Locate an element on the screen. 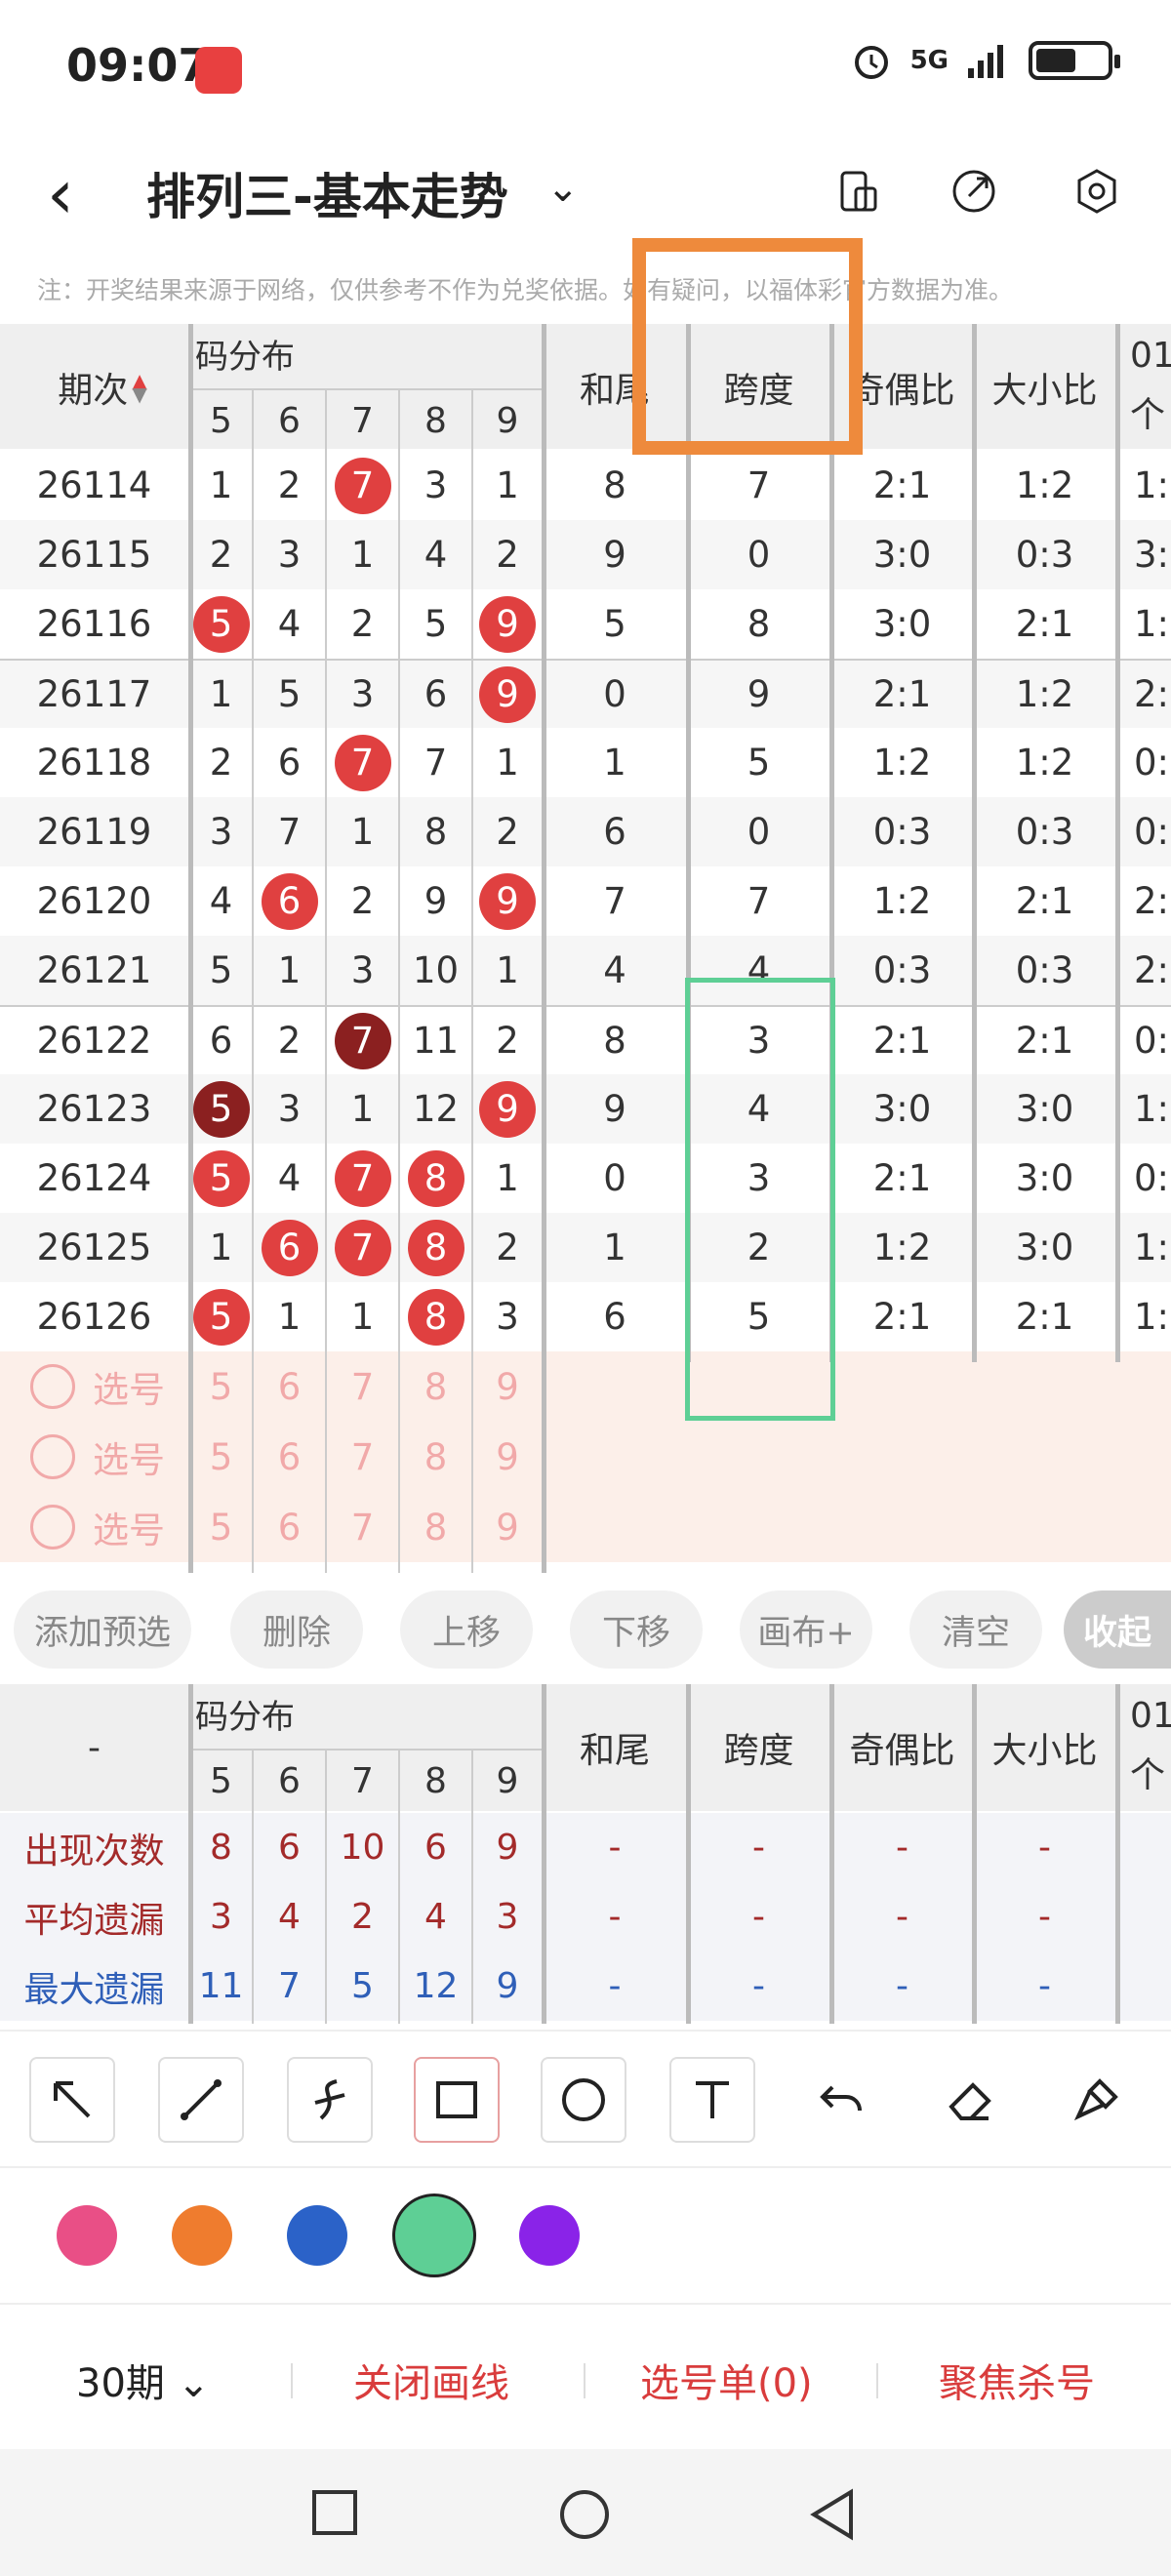 Image resolution: width=1171 pixels, height=2576 pixels. header-issue: 期次 ▲ ▼ is located at coordinates (102, 387).